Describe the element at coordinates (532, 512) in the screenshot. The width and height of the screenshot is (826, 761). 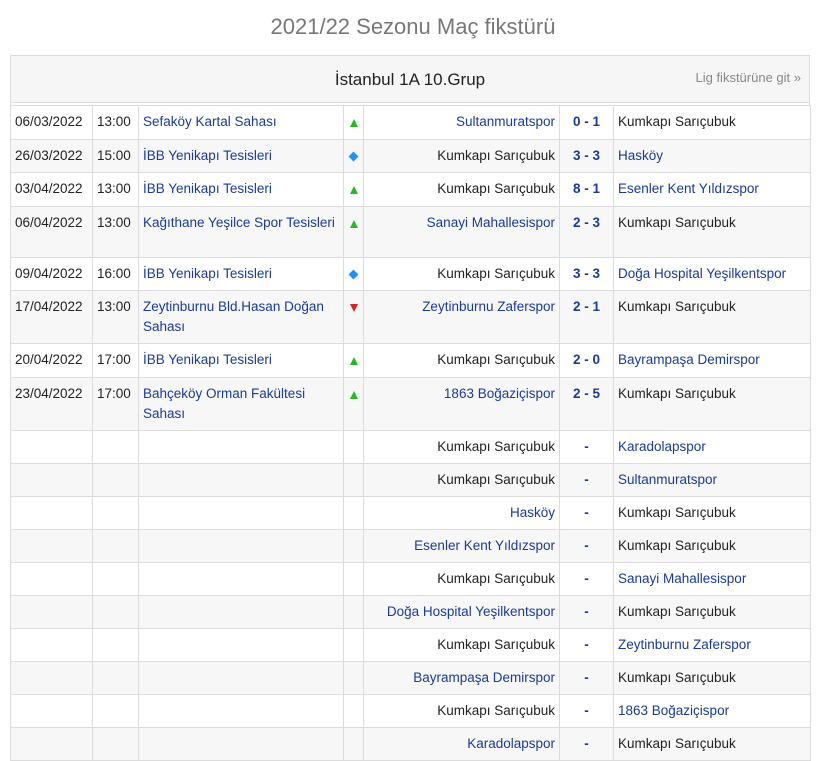
I see `home-team-text: Hasköy` at that location.